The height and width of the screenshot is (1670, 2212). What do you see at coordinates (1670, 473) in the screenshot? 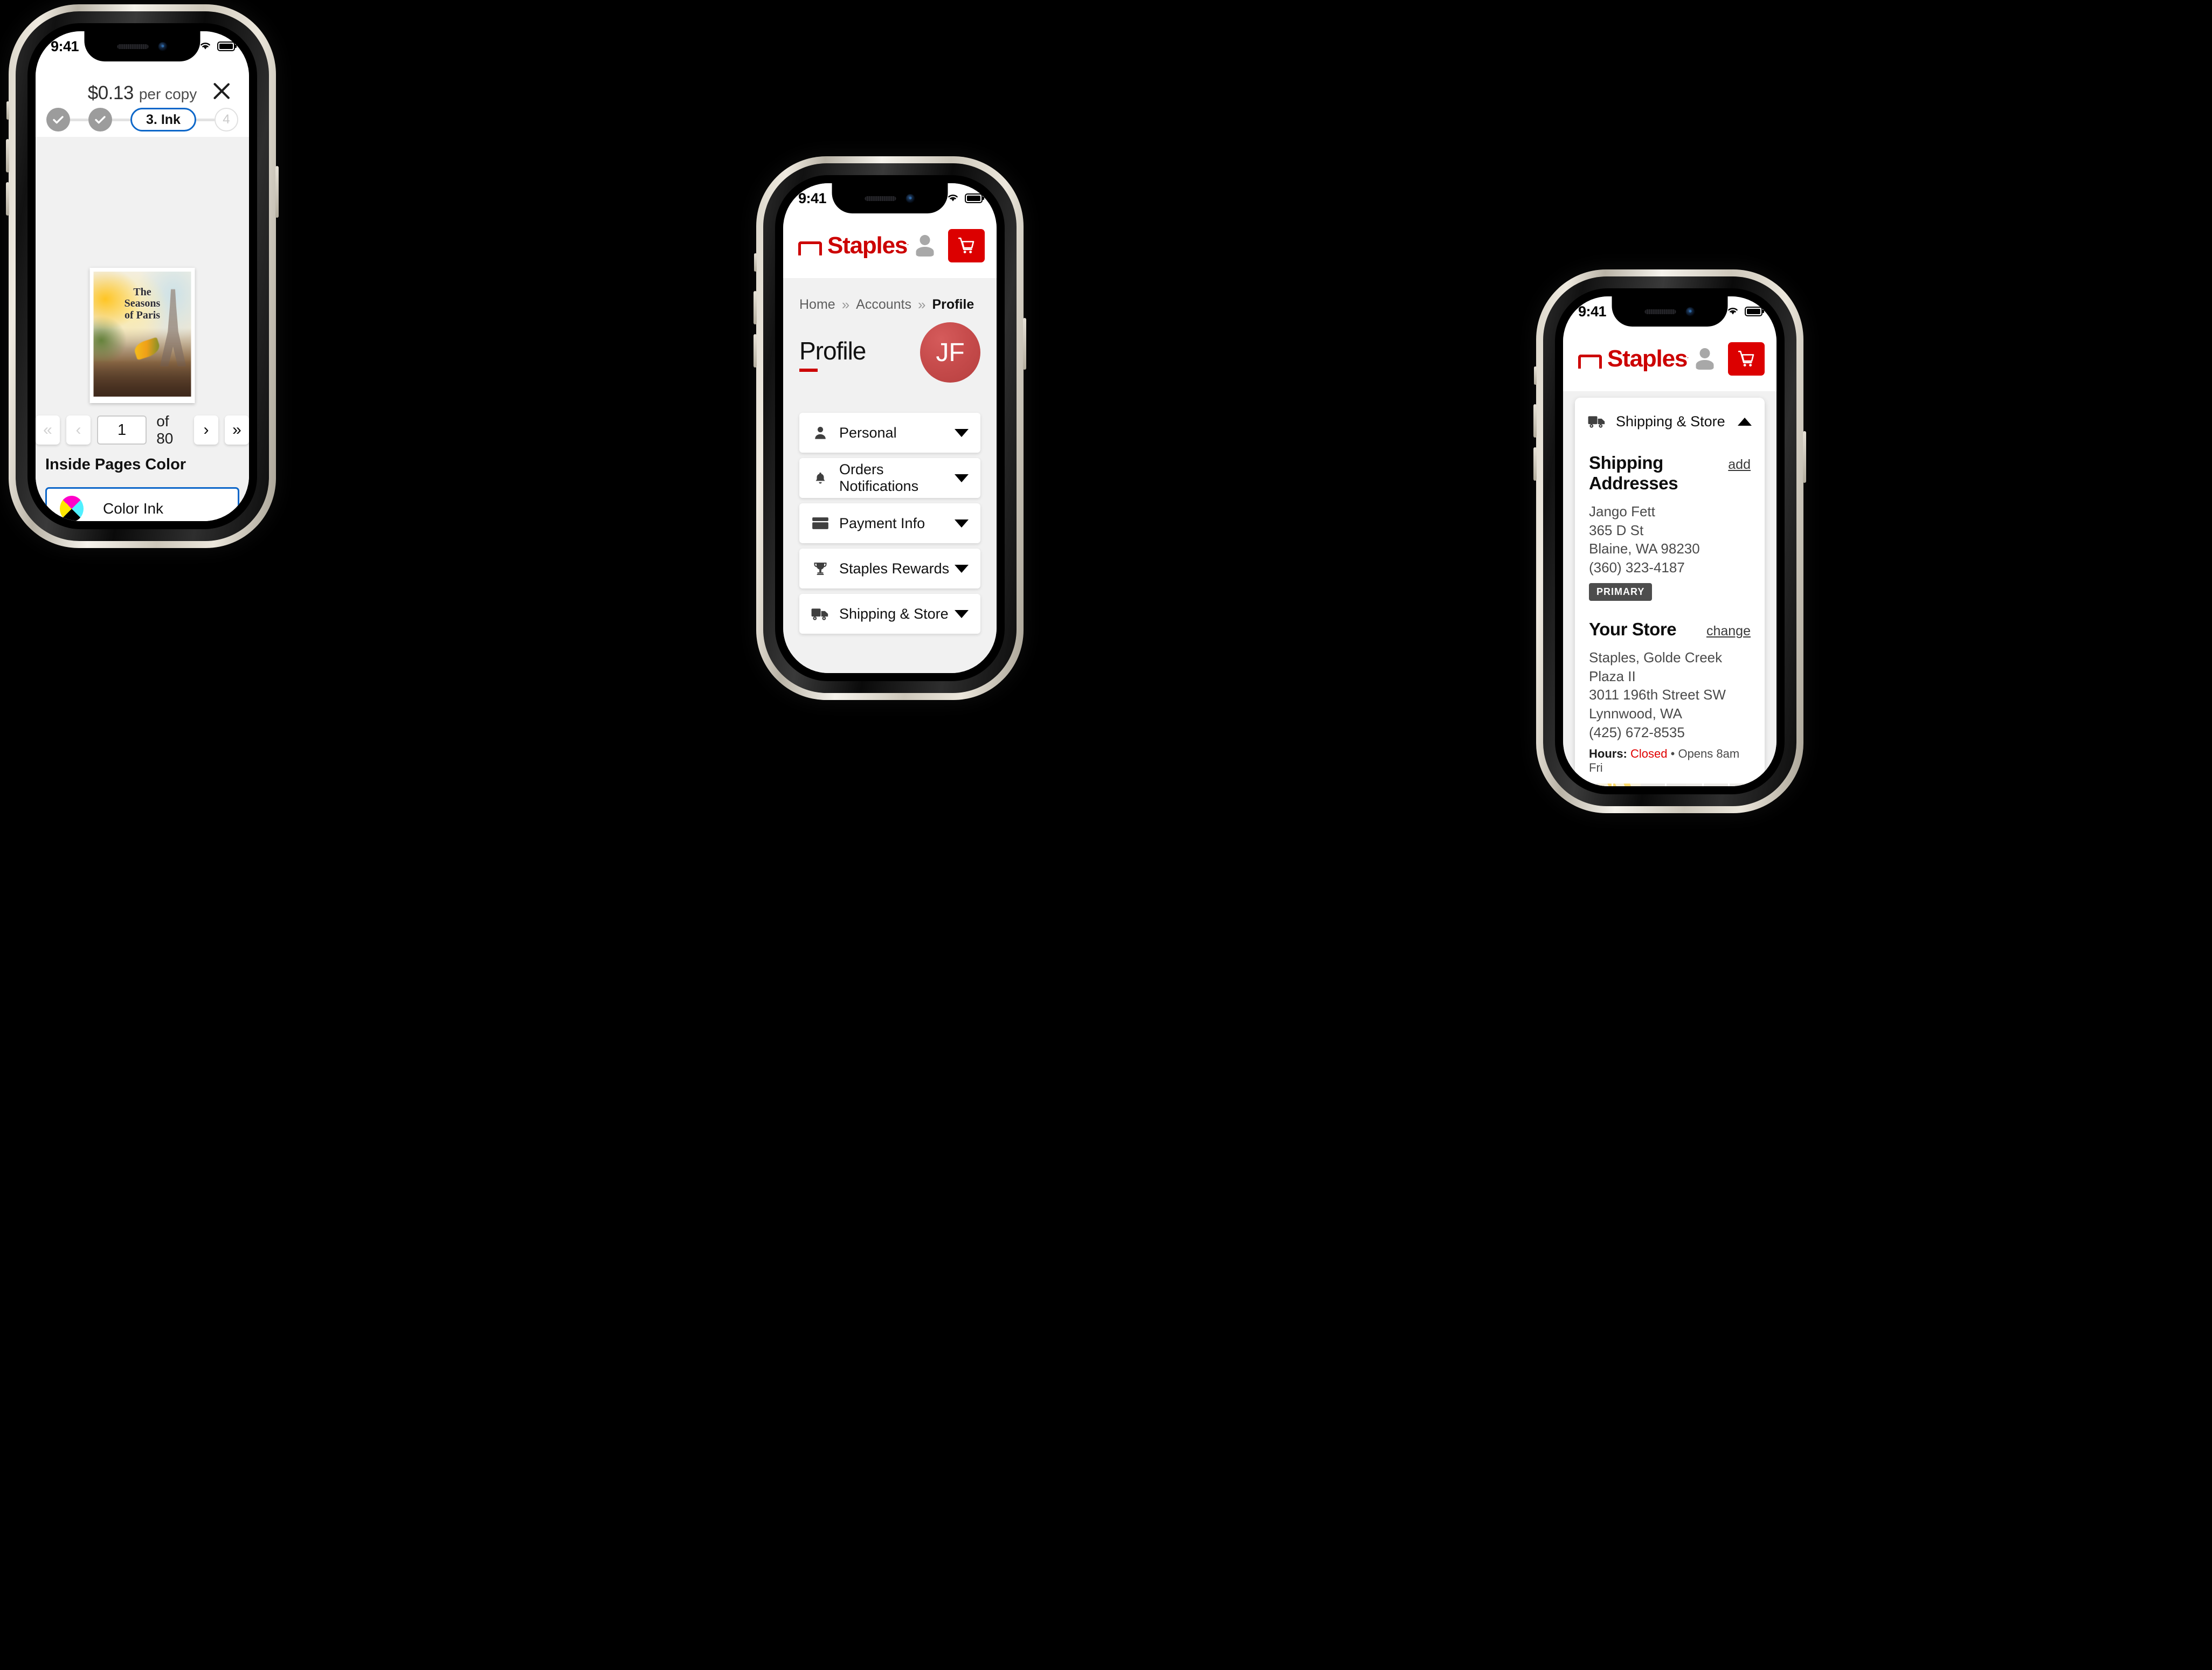
I see `shipping-addresses-header: Shipping Addresses add` at bounding box center [1670, 473].